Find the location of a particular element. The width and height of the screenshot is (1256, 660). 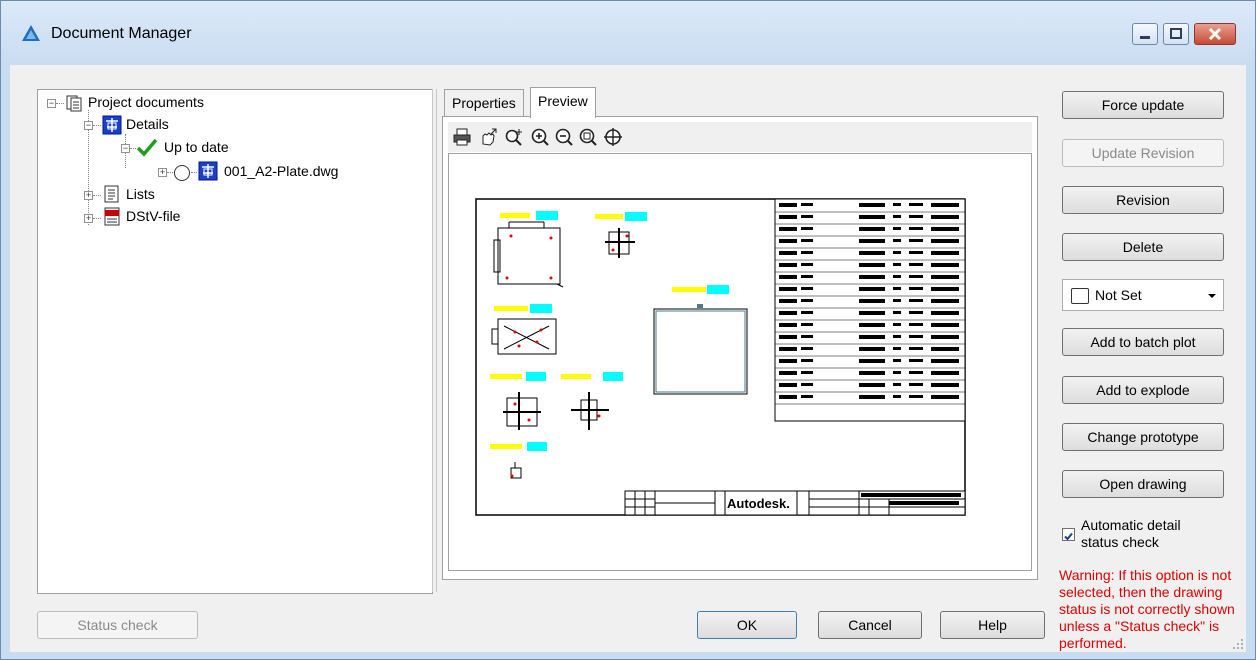

minimize-button is located at coordinates (1145, 34).